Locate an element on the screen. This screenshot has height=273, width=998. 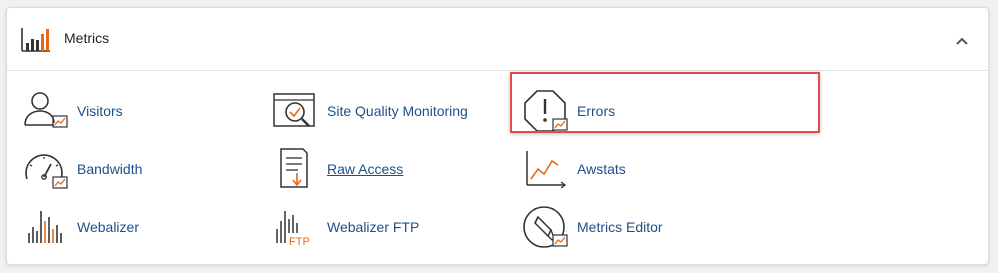
awstats-icon is located at coordinates (546, 170).